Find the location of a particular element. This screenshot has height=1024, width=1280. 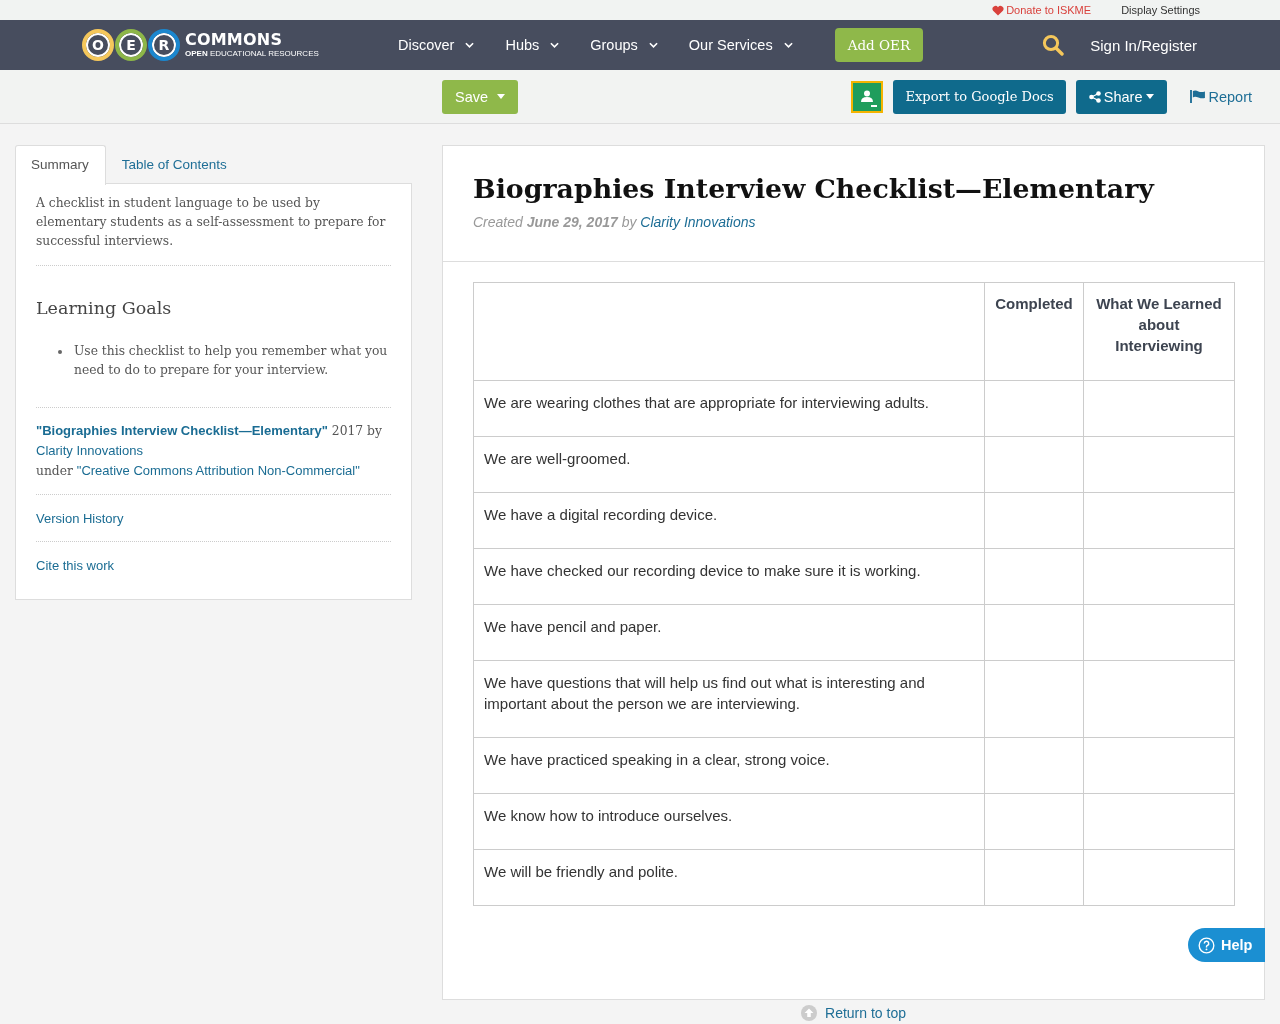

resource-title: Biographies Interview Checklist—Elementary is located at coordinates (814, 189).